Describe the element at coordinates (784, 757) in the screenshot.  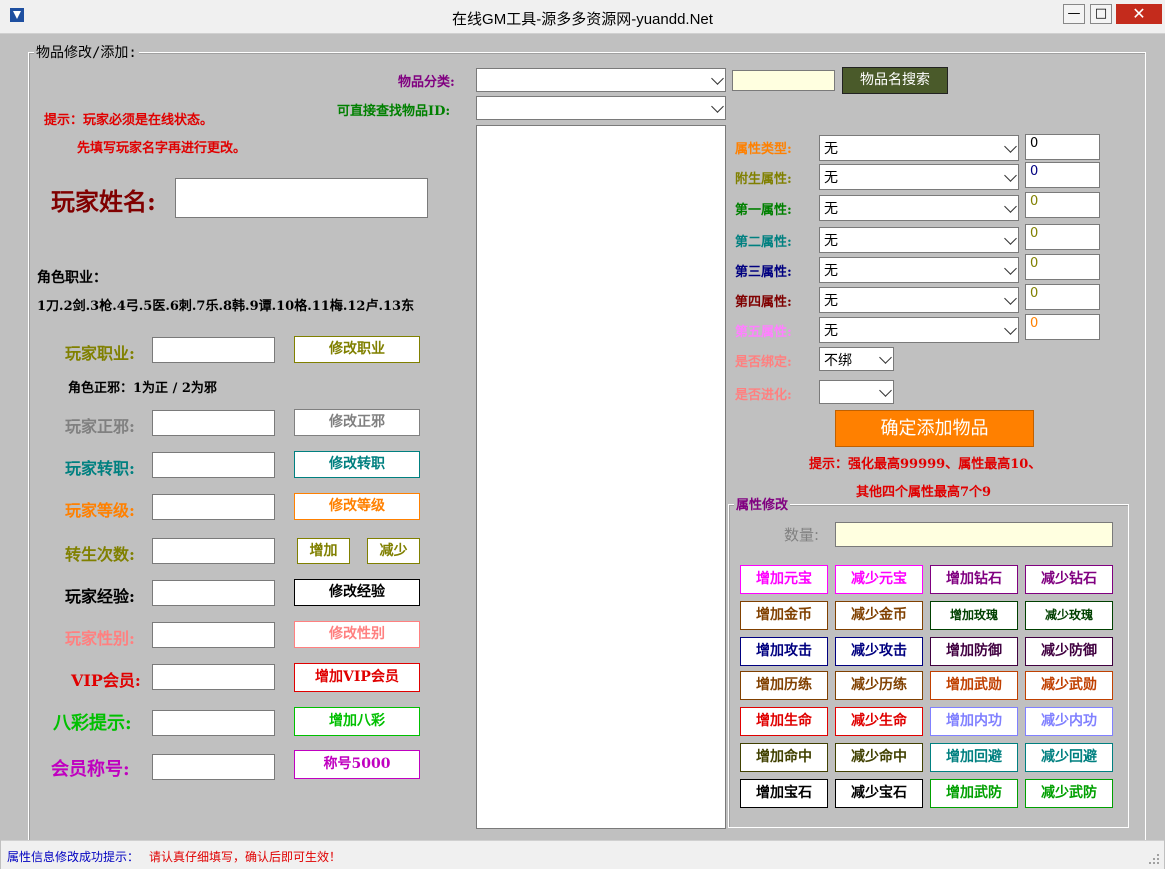
I see `add-hit-button: 增加命中` at that location.